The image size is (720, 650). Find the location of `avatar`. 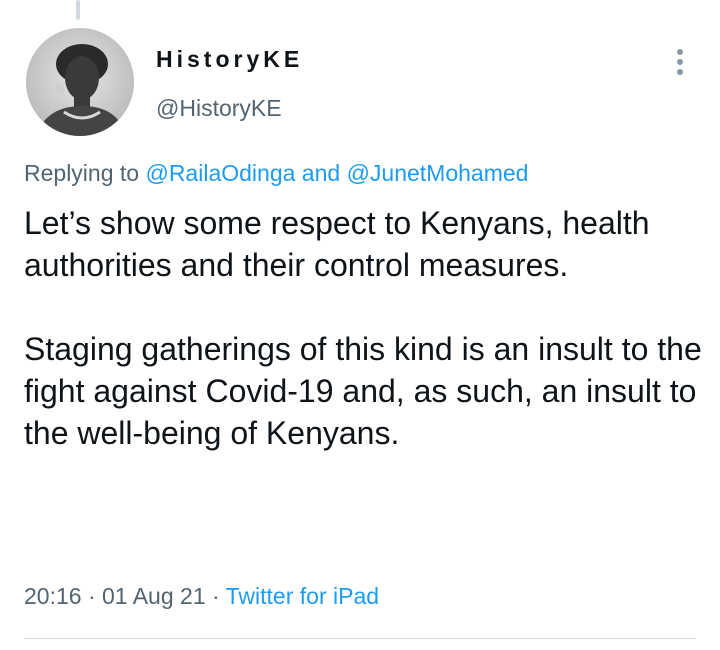

avatar is located at coordinates (80, 82).